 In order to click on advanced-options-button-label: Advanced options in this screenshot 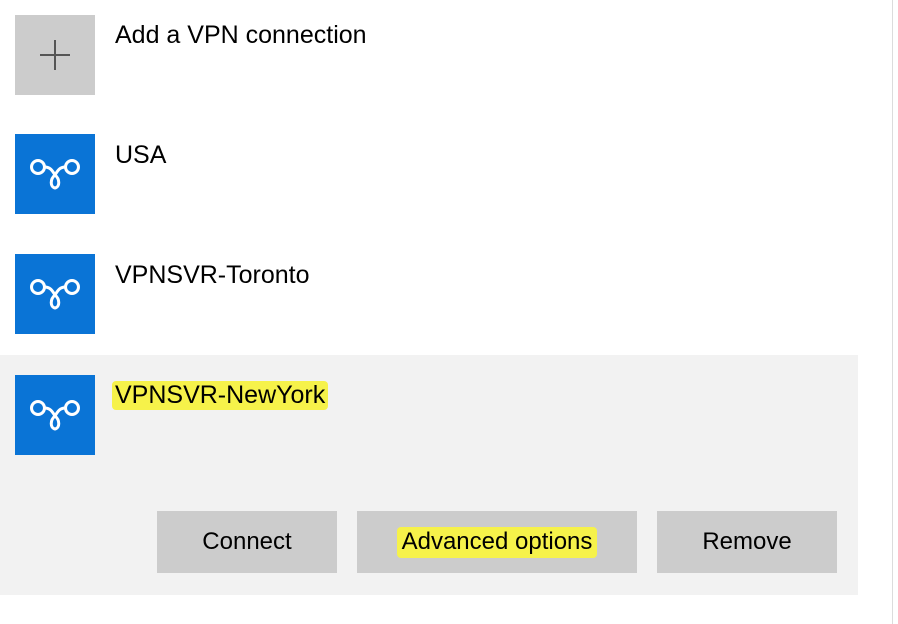, I will do `click(497, 542)`.